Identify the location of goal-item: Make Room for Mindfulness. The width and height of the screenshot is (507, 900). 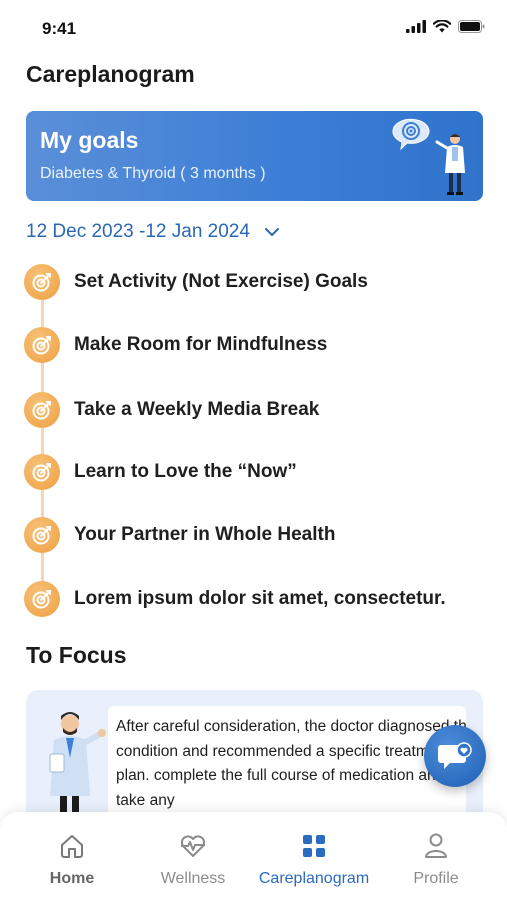
(254, 345).